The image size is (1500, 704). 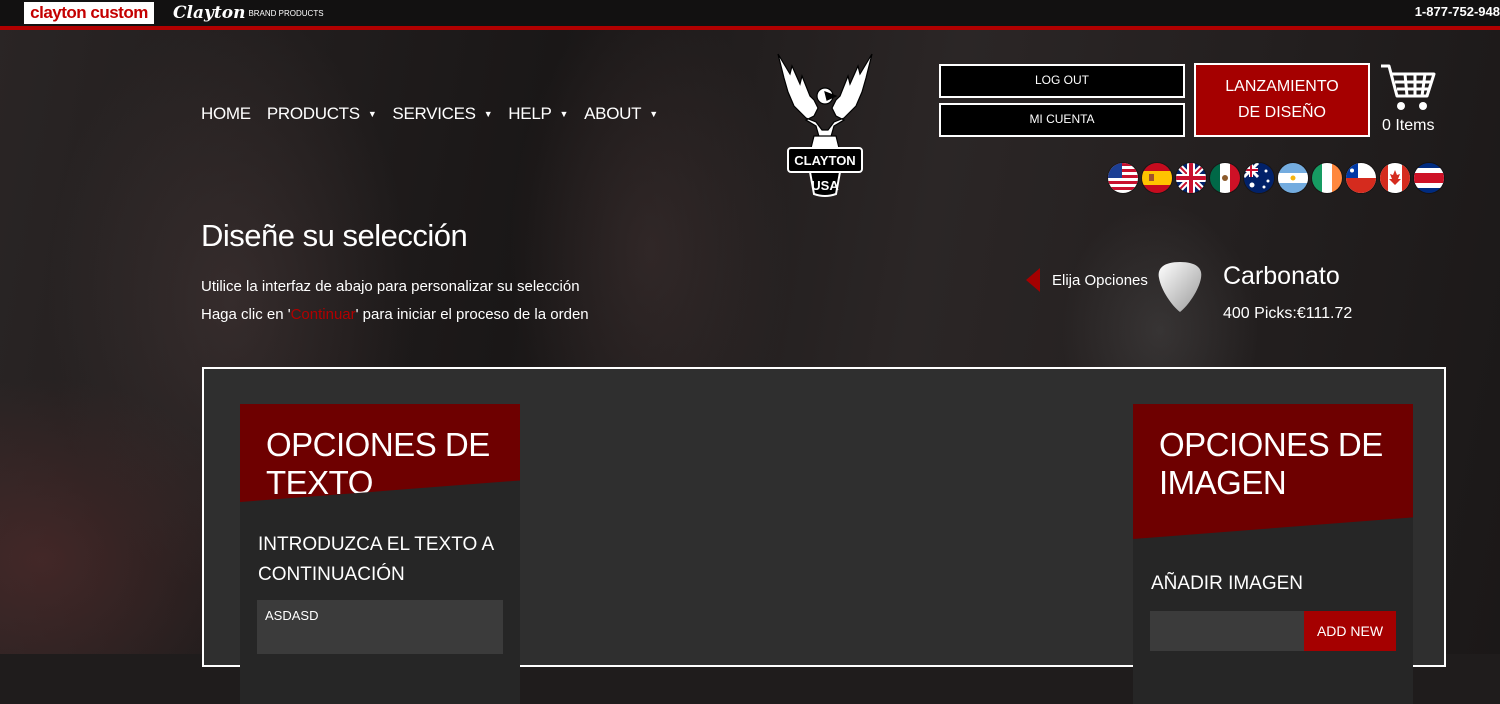 I want to click on nav-about: ABOUT ▼, so click(x=621, y=114).